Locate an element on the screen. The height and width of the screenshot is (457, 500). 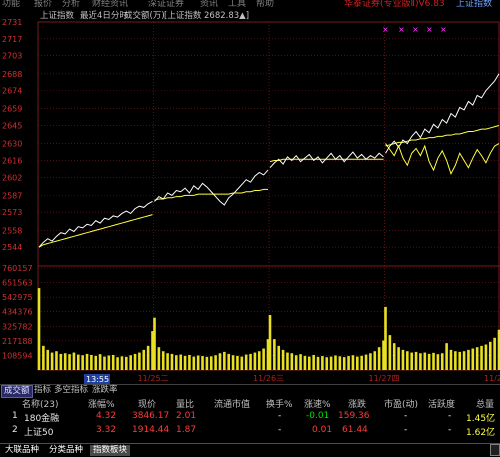
col-turnover: 换手% is located at coordinates (279, 403).